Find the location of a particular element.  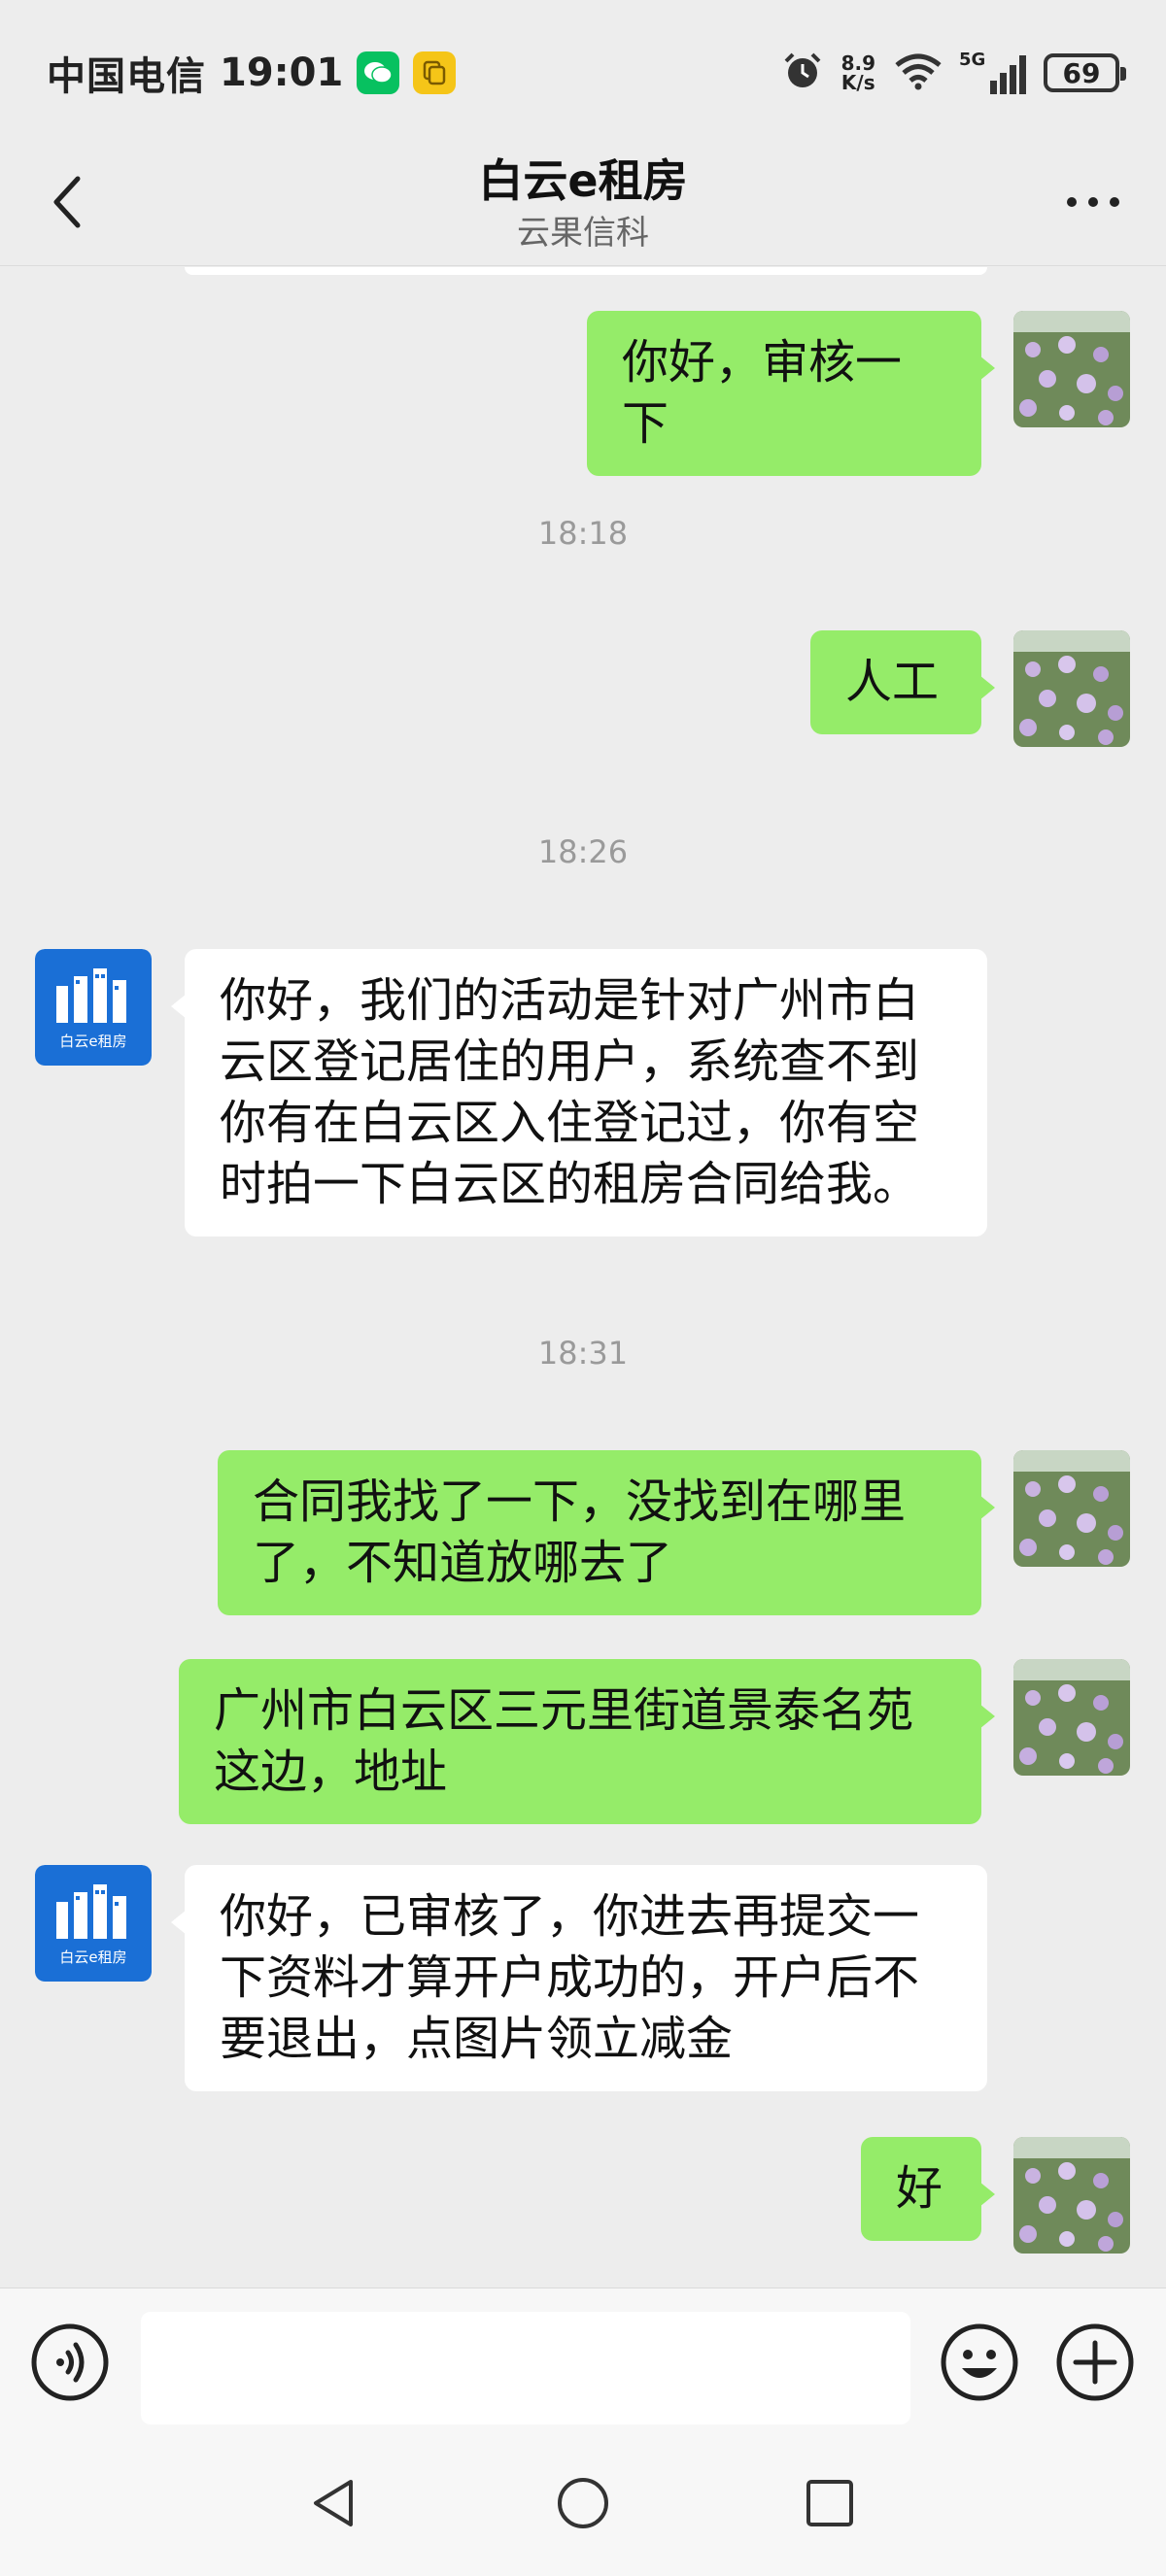

circle-home-icon is located at coordinates (583, 2503).